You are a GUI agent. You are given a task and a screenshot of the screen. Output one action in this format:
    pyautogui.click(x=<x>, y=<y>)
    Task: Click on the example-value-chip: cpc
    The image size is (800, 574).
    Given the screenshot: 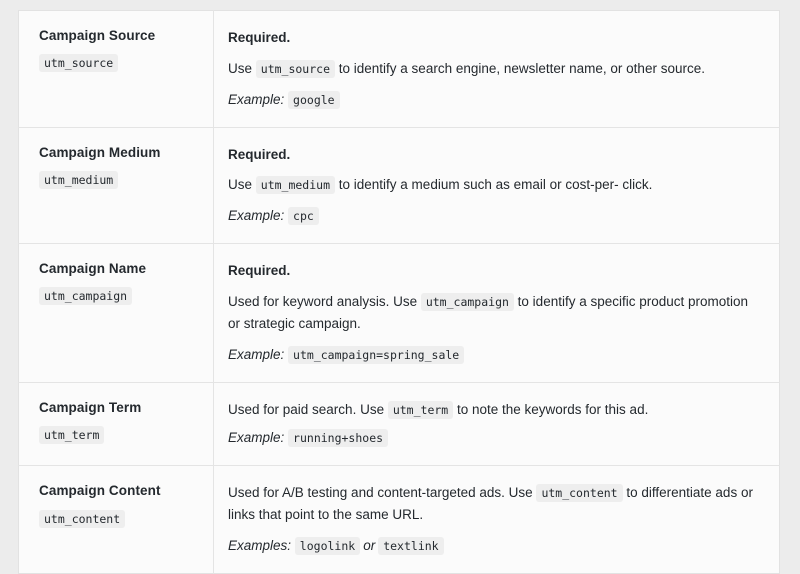 What is the action you would take?
    pyautogui.click(x=303, y=216)
    